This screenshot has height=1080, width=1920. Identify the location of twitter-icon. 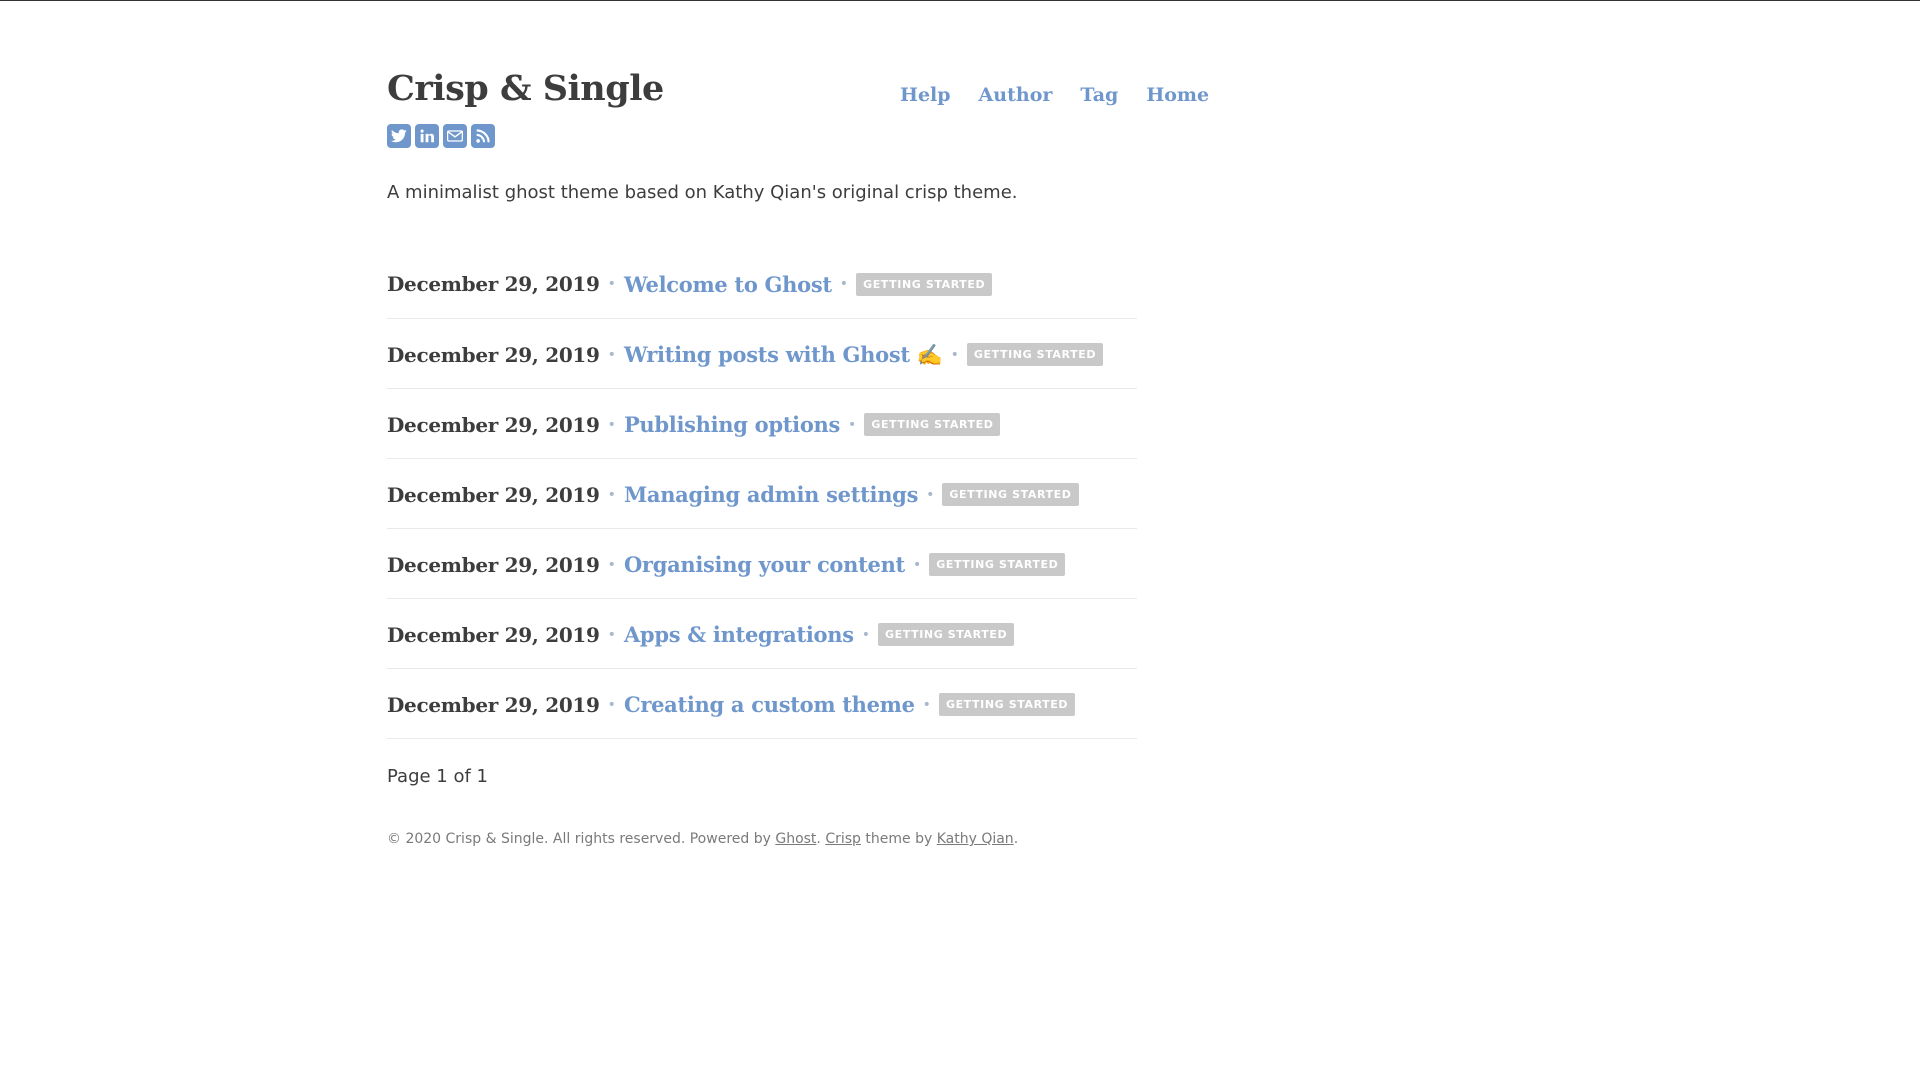
(399, 136).